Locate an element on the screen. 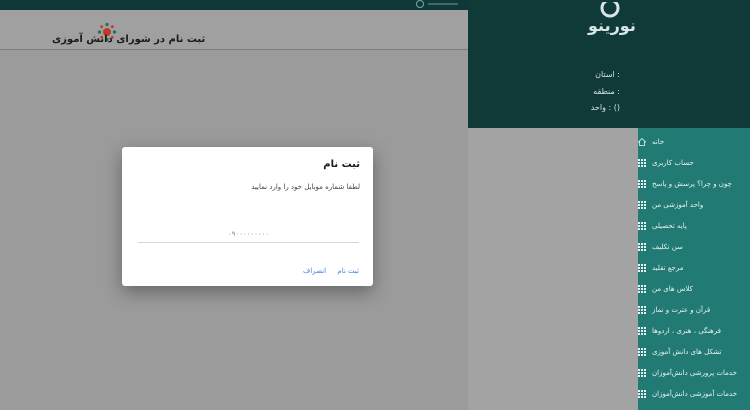  home-icon is located at coordinates (642, 141).